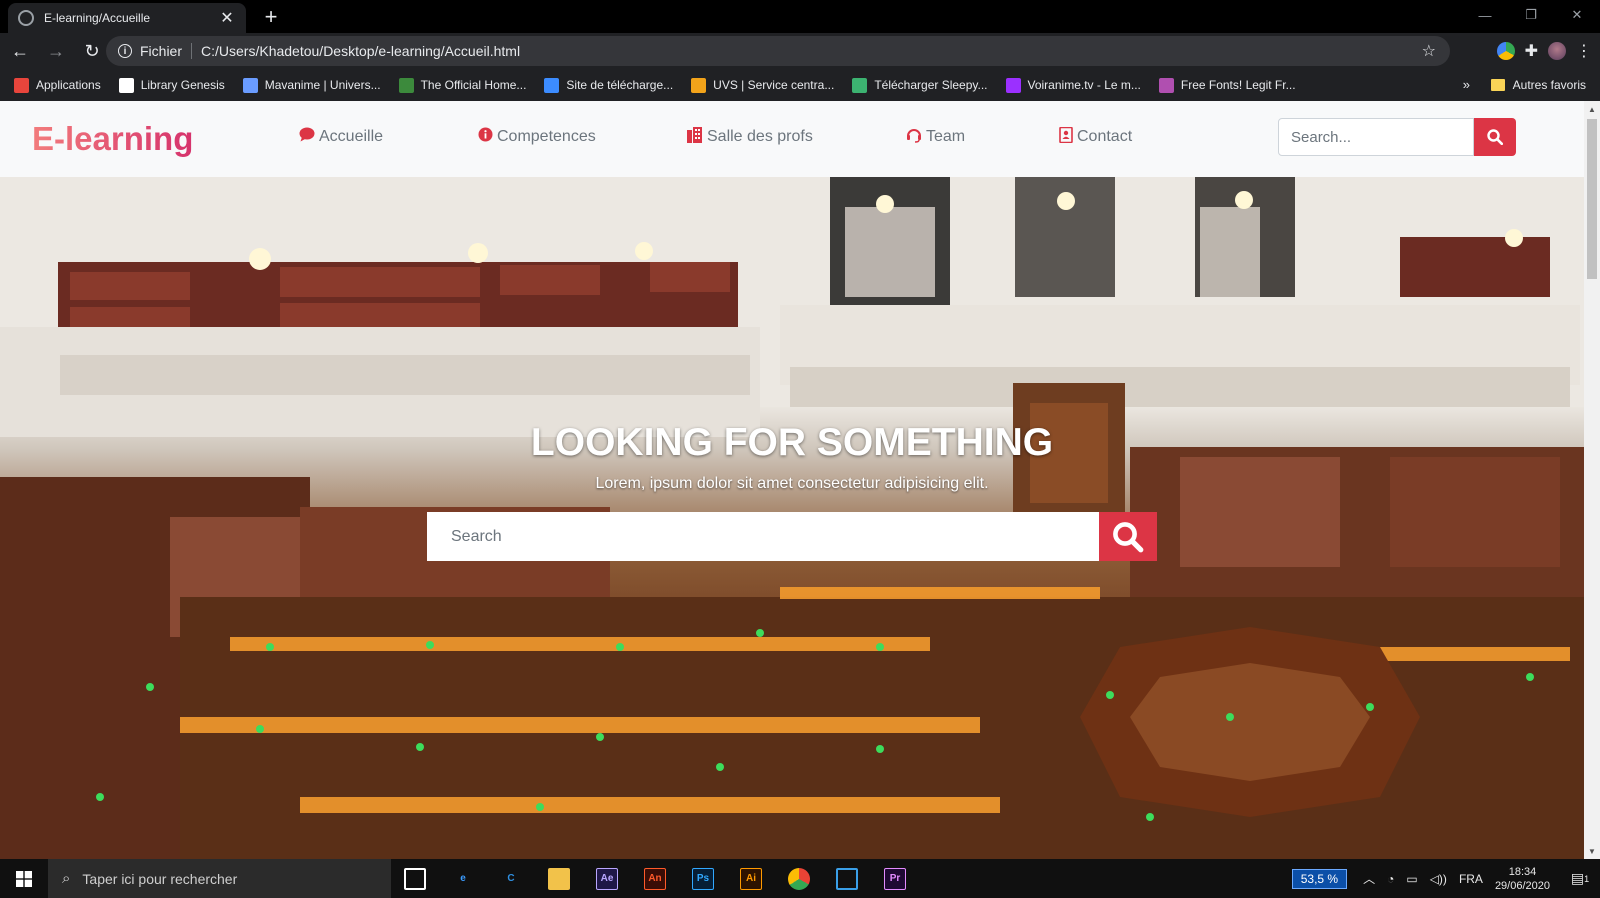  I want to click on task-view-icon, so click(415, 878).